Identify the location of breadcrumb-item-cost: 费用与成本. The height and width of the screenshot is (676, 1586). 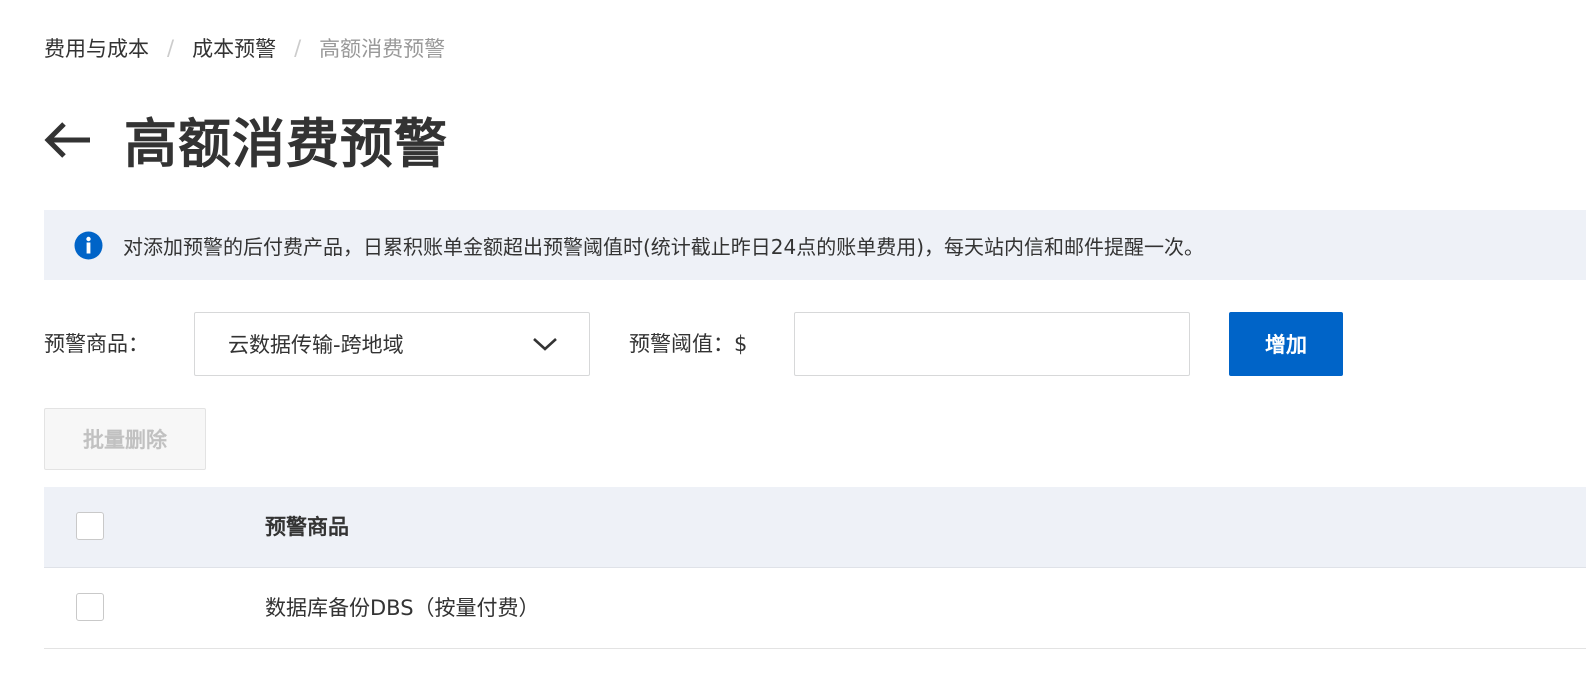
(96, 48).